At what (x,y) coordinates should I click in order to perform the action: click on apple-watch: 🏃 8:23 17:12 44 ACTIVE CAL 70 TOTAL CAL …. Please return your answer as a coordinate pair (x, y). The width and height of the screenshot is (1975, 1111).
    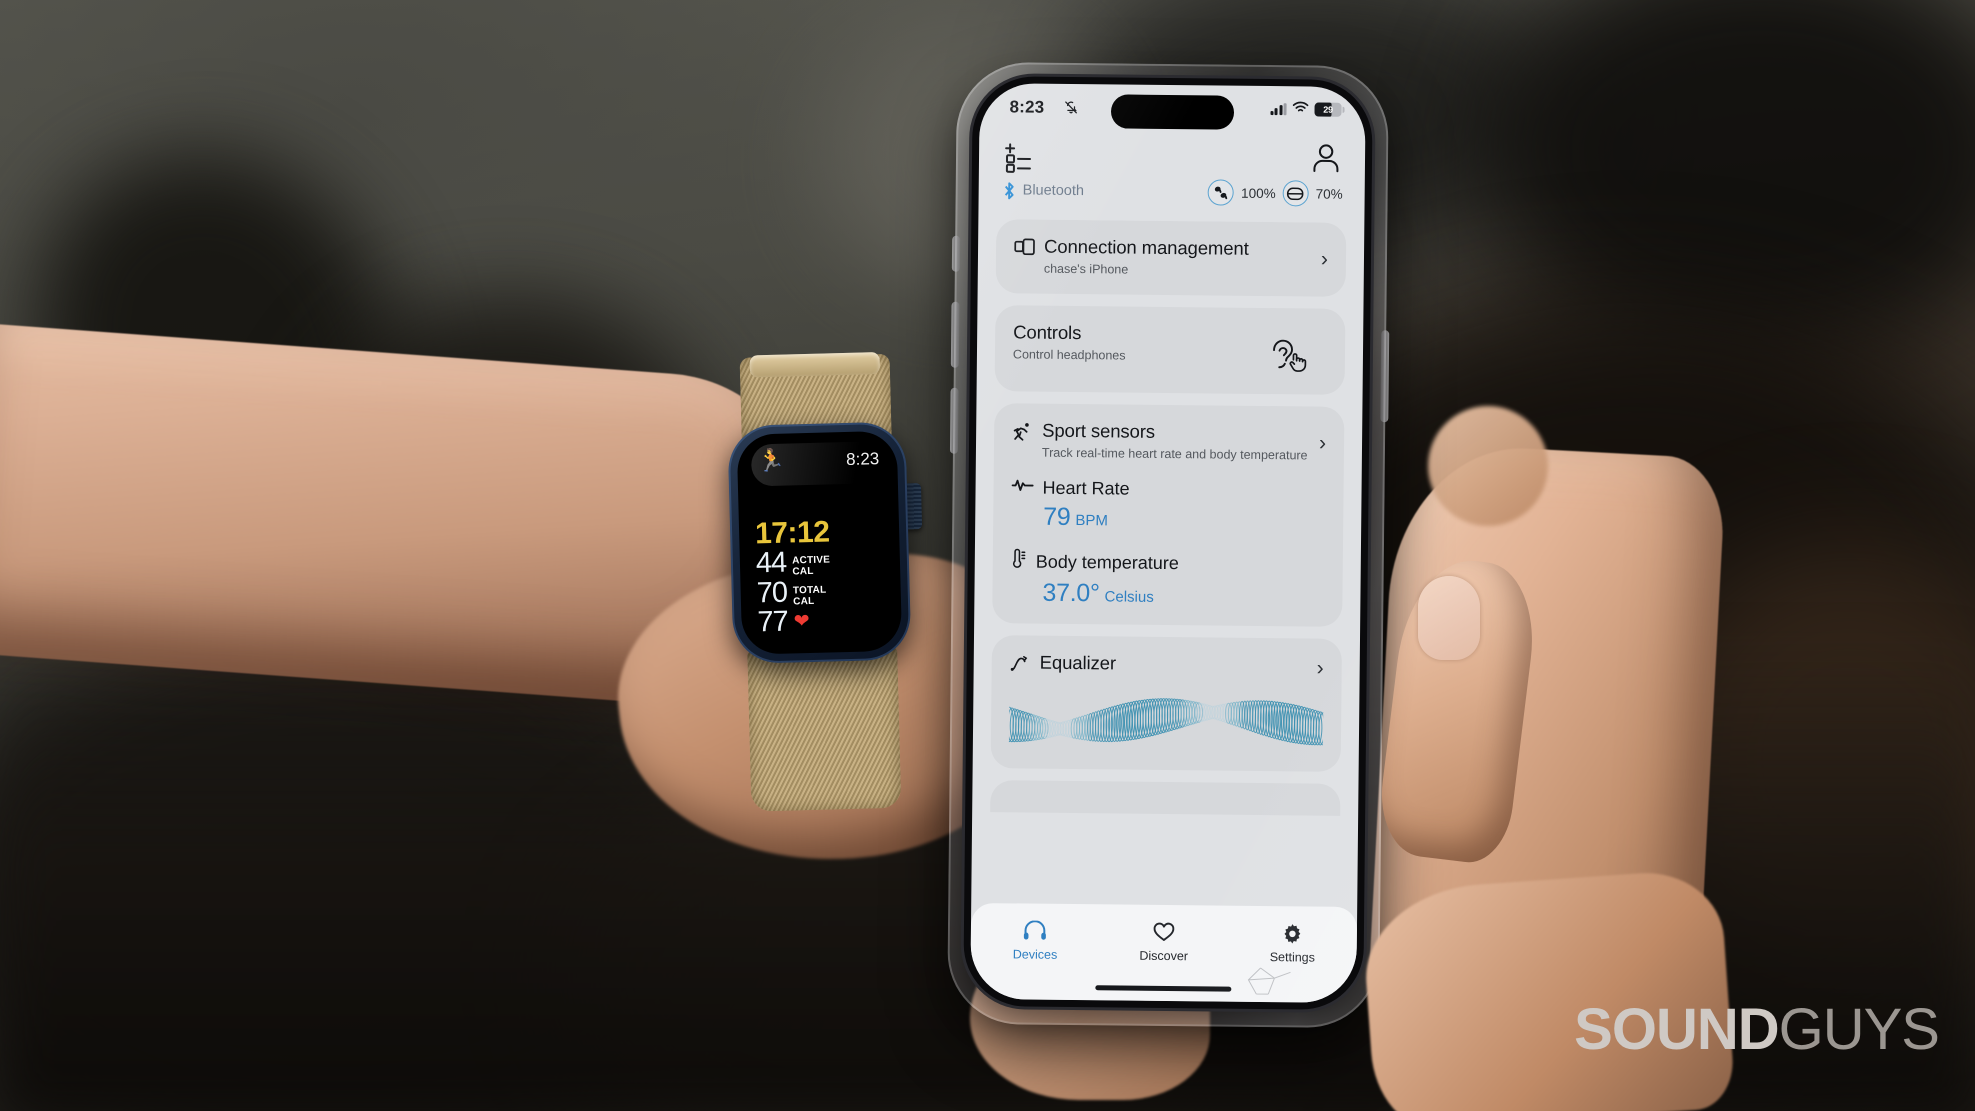
    Looking at the image, I should click on (809, 582).